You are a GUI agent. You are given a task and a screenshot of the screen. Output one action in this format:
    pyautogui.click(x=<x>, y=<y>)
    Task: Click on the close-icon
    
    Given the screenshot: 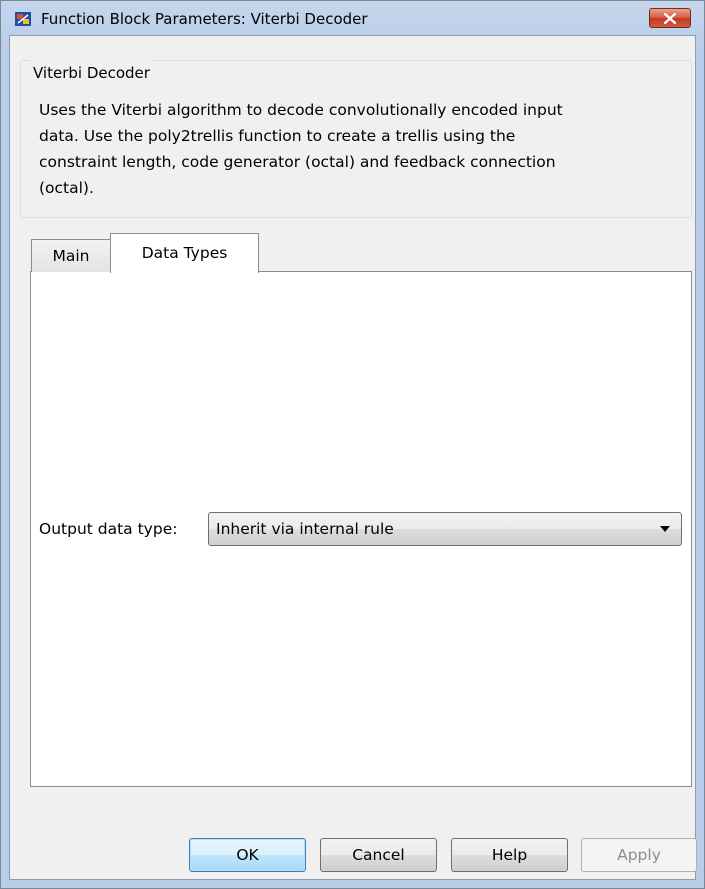 What is the action you would take?
    pyautogui.click(x=670, y=18)
    